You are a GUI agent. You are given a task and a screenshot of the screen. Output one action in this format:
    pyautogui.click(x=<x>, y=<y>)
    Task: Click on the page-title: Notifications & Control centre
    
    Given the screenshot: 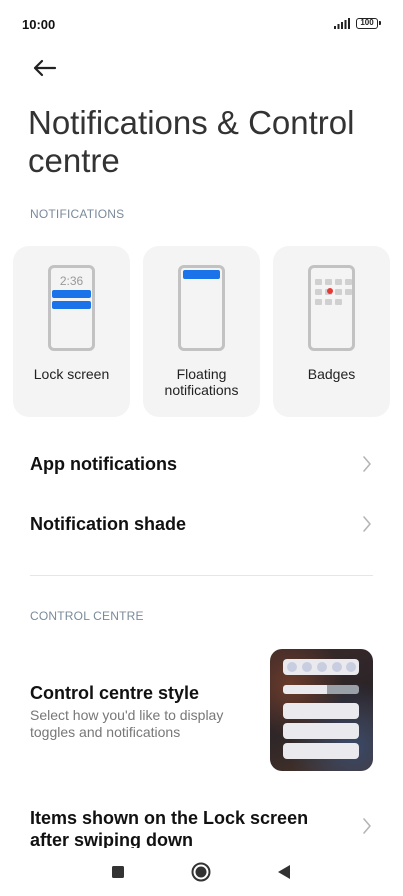 What is the action you would take?
    pyautogui.click(x=191, y=141)
    